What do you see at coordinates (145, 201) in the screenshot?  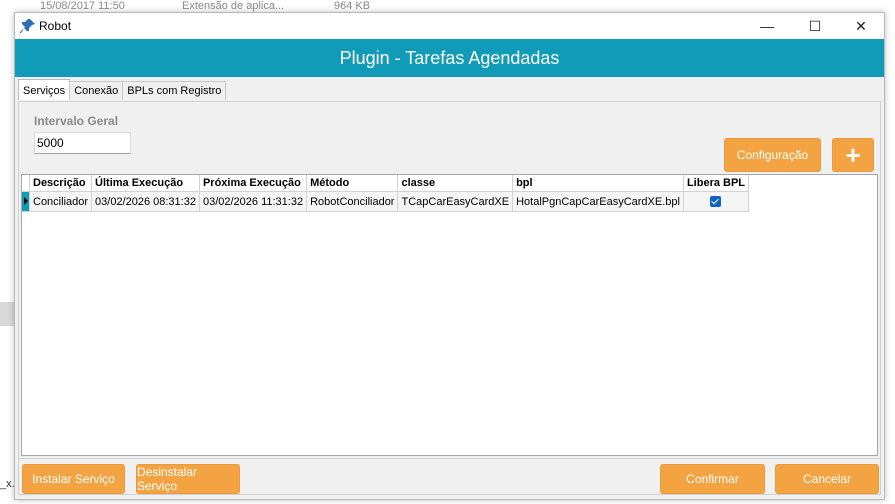 I see `cell-ultima-execucao: 03/02/2026 08:31:32` at bounding box center [145, 201].